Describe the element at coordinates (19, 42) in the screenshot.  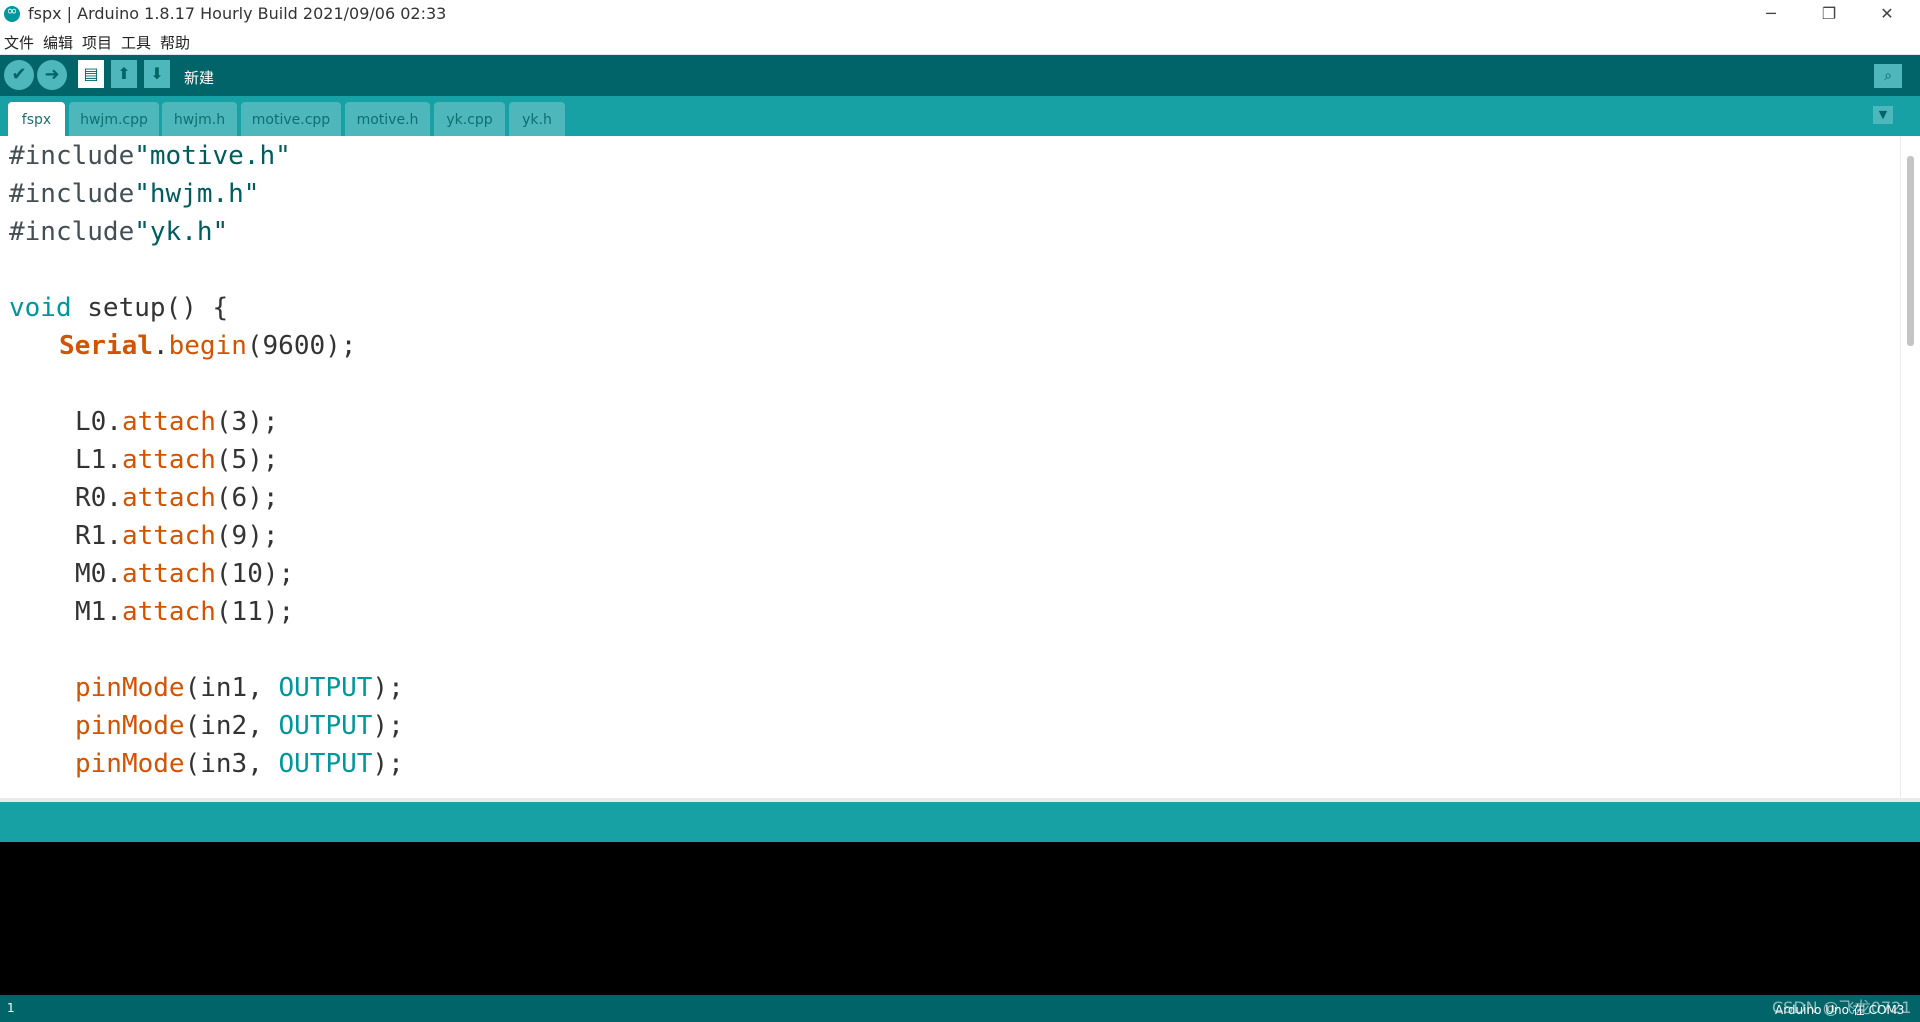
I see `menu-file: 文件` at that location.